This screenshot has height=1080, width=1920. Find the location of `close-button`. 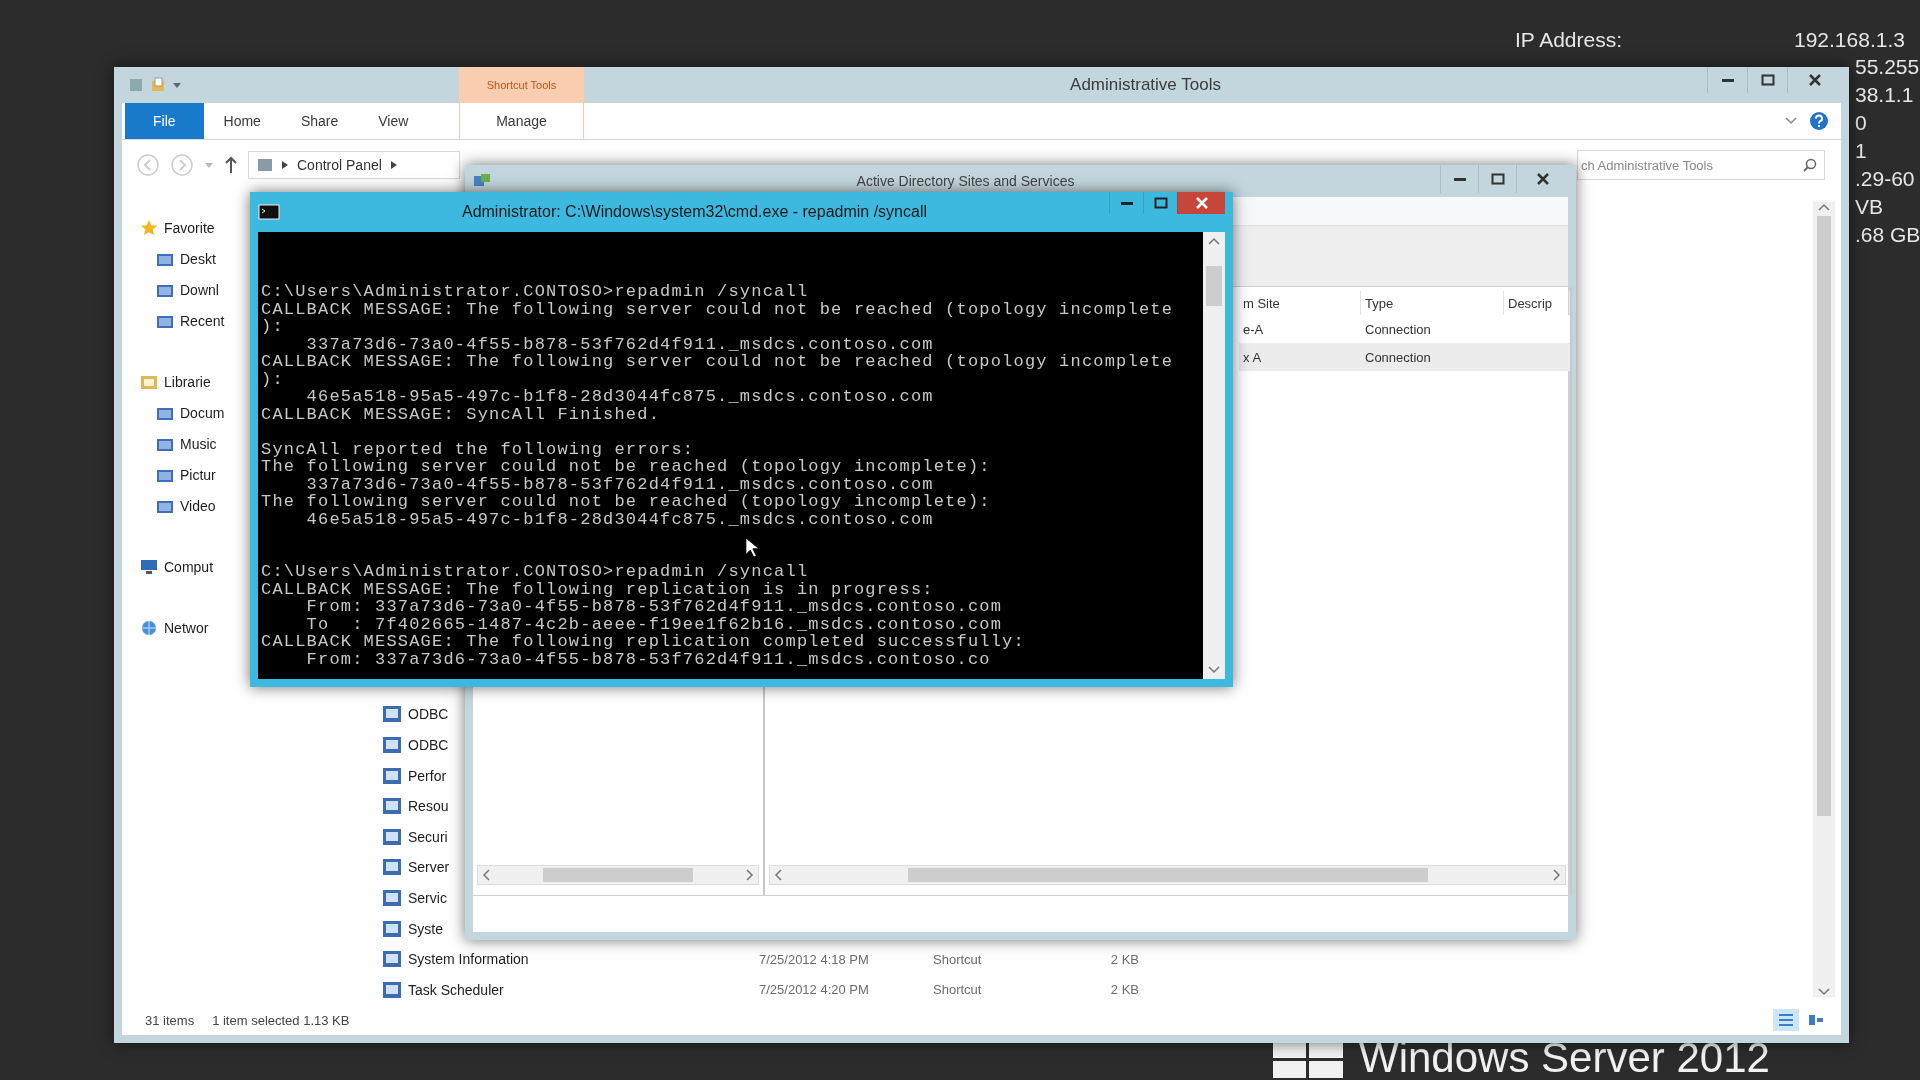

close-button is located at coordinates (1201, 203).